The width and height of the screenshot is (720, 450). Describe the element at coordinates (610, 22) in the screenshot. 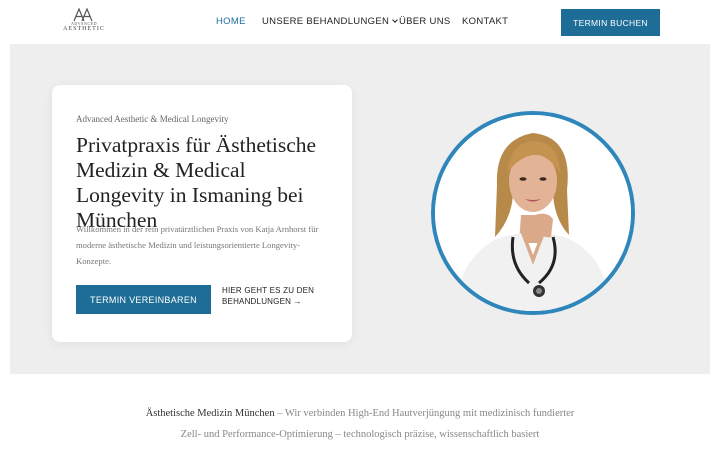

I see `book-appointment-button: TERMIN BUCHEN` at that location.